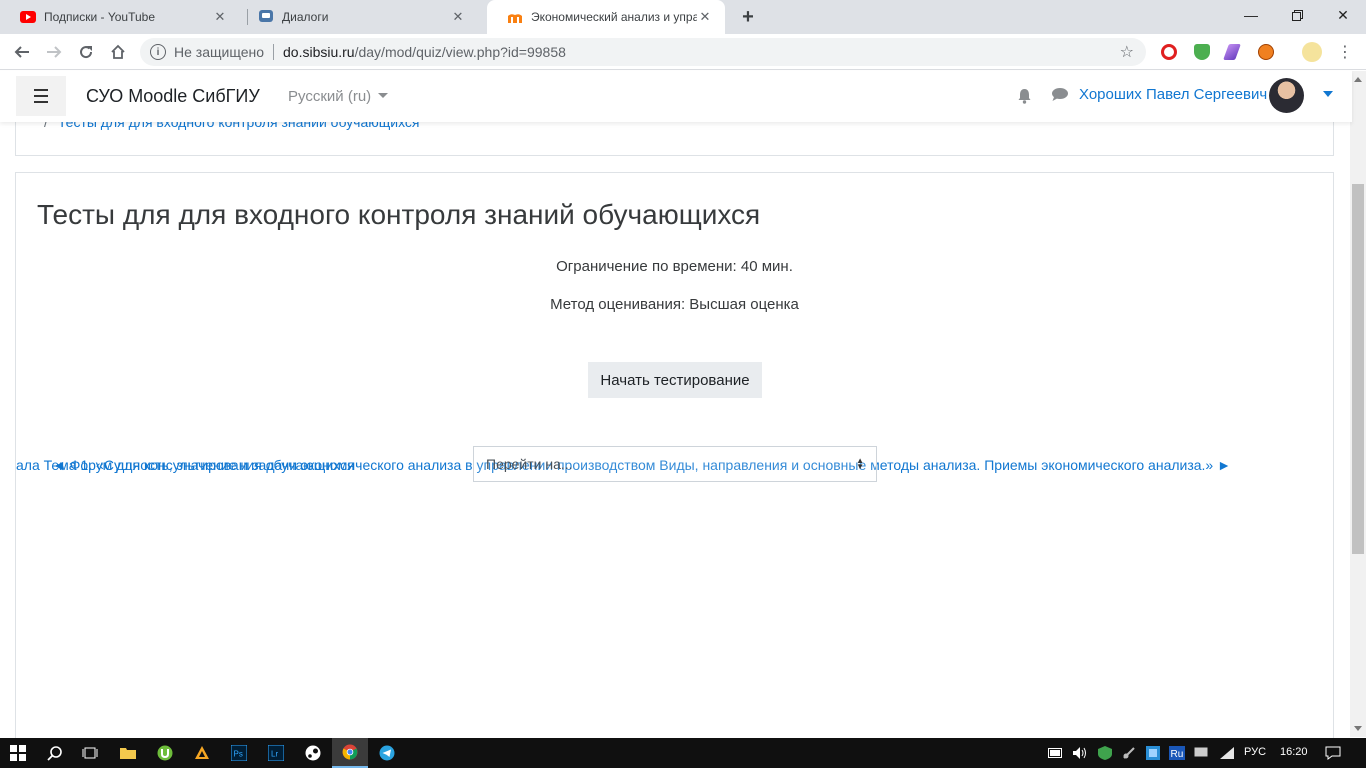  I want to click on steam-icon, so click(313, 753).